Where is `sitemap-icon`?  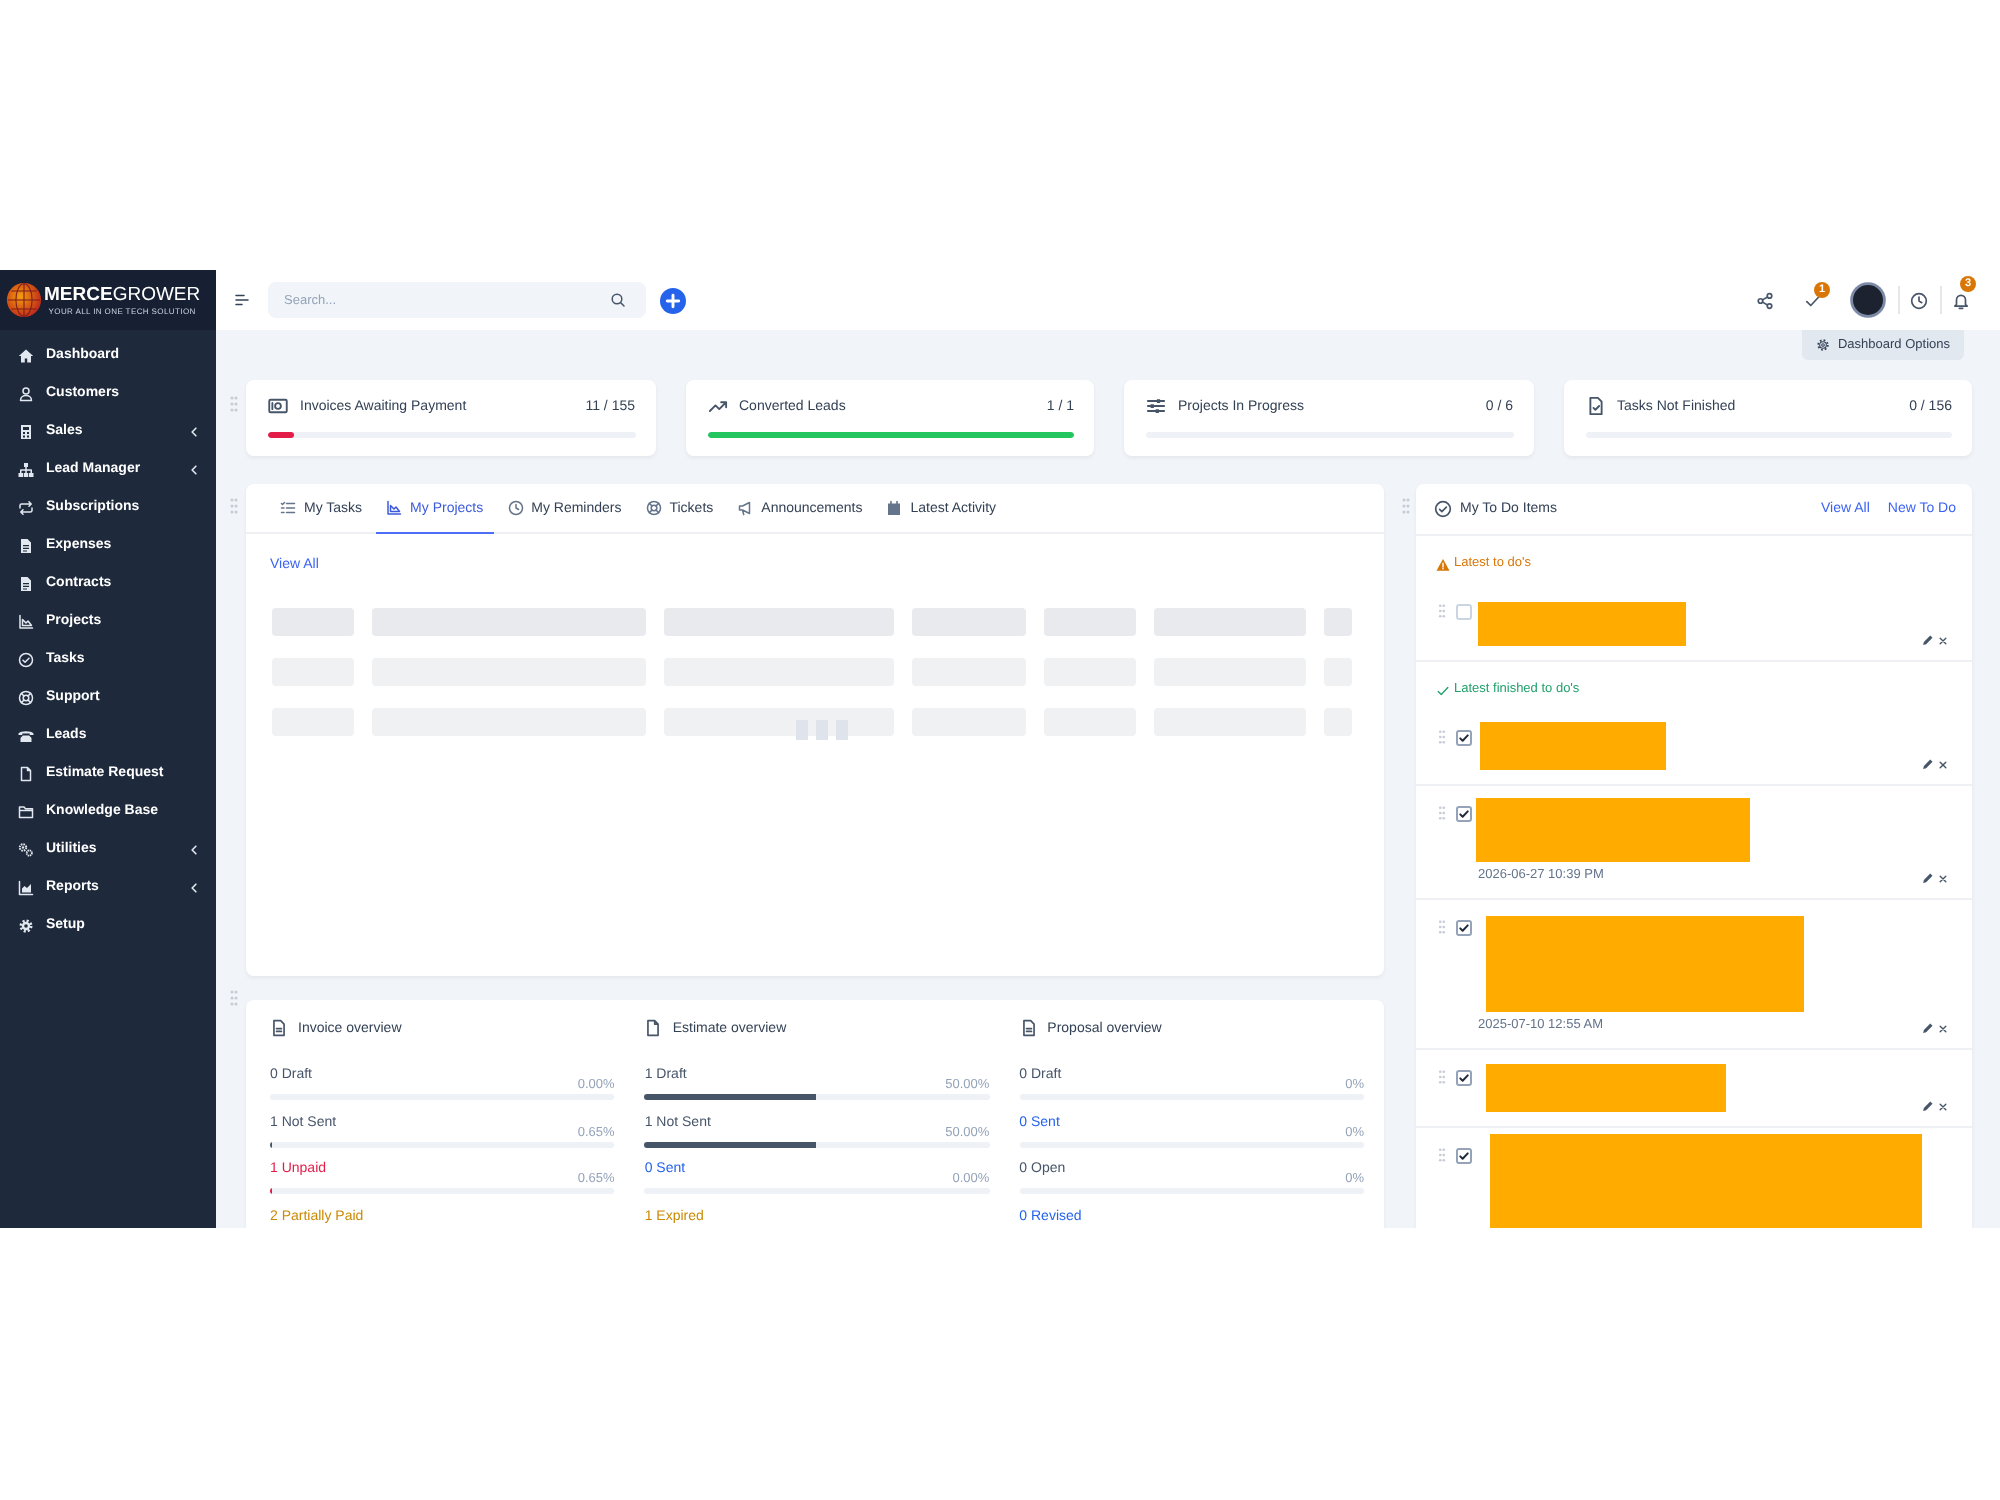 sitemap-icon is located at coordinates (26, 469).